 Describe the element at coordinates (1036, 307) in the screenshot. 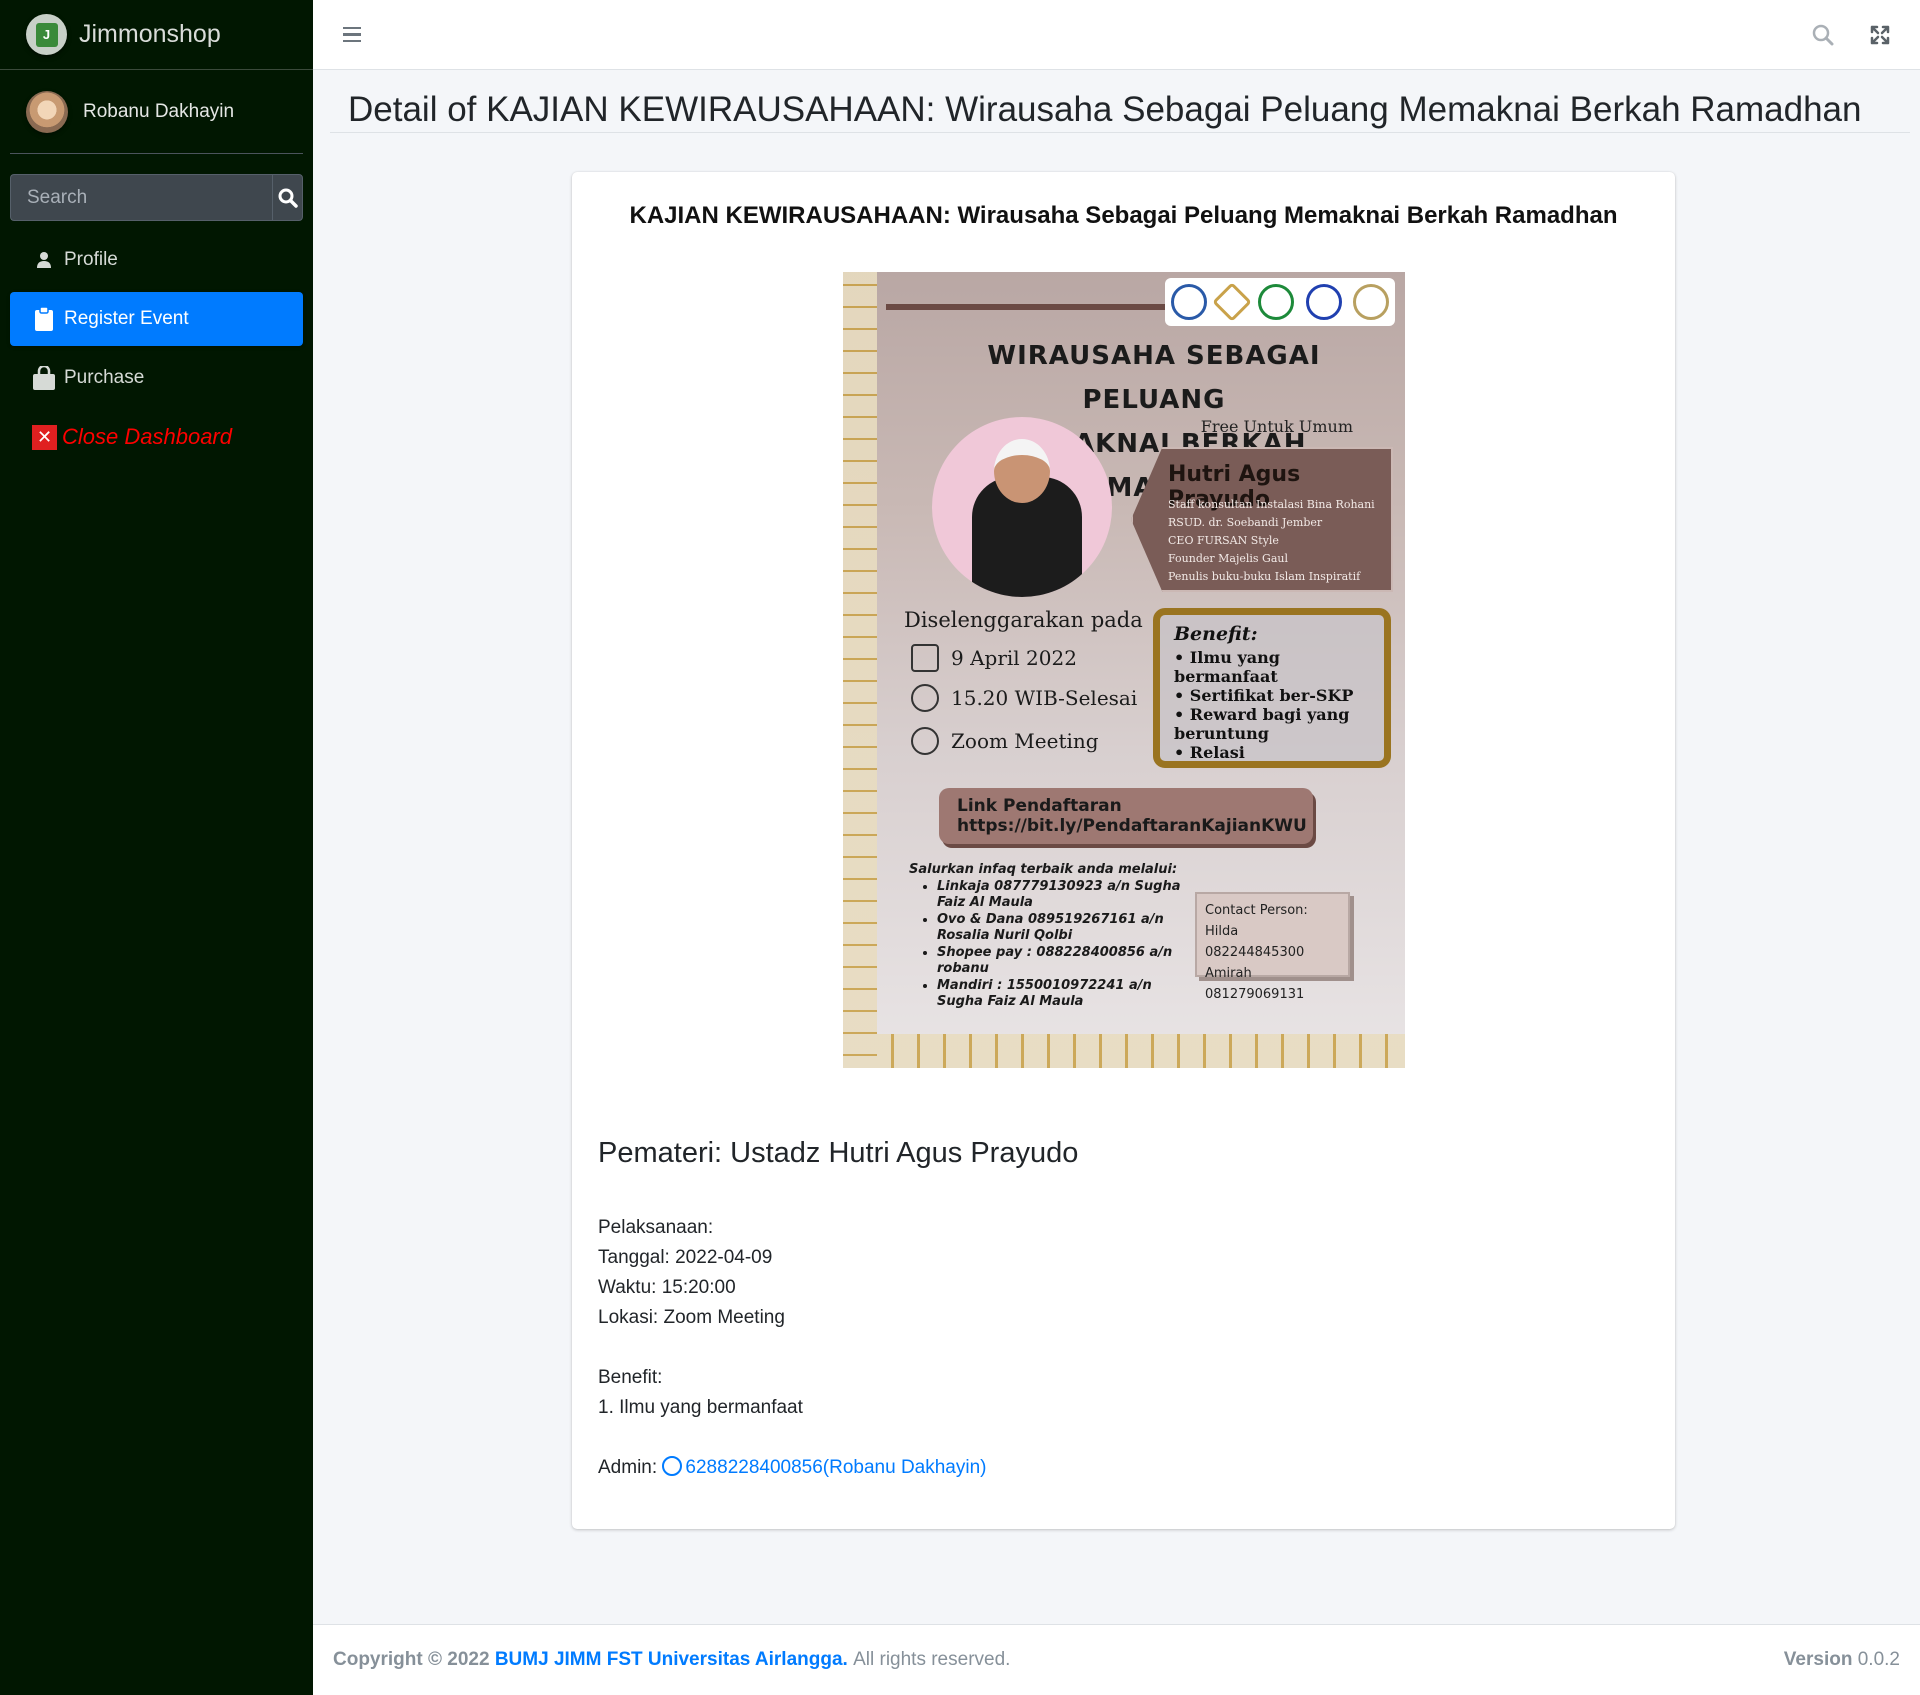

I see `poster-stripe` at that location.